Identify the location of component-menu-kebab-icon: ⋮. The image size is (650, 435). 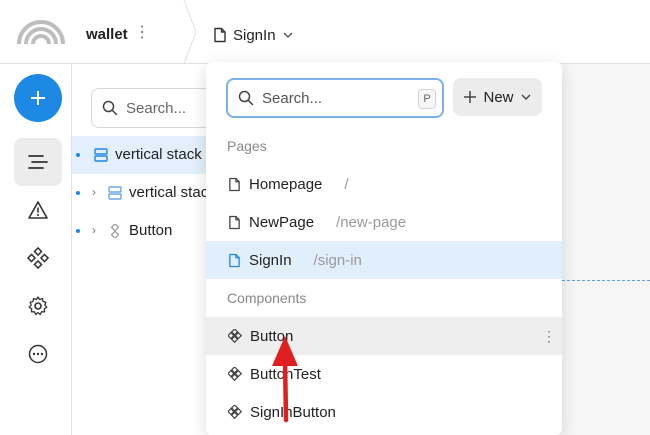
(549, 336).